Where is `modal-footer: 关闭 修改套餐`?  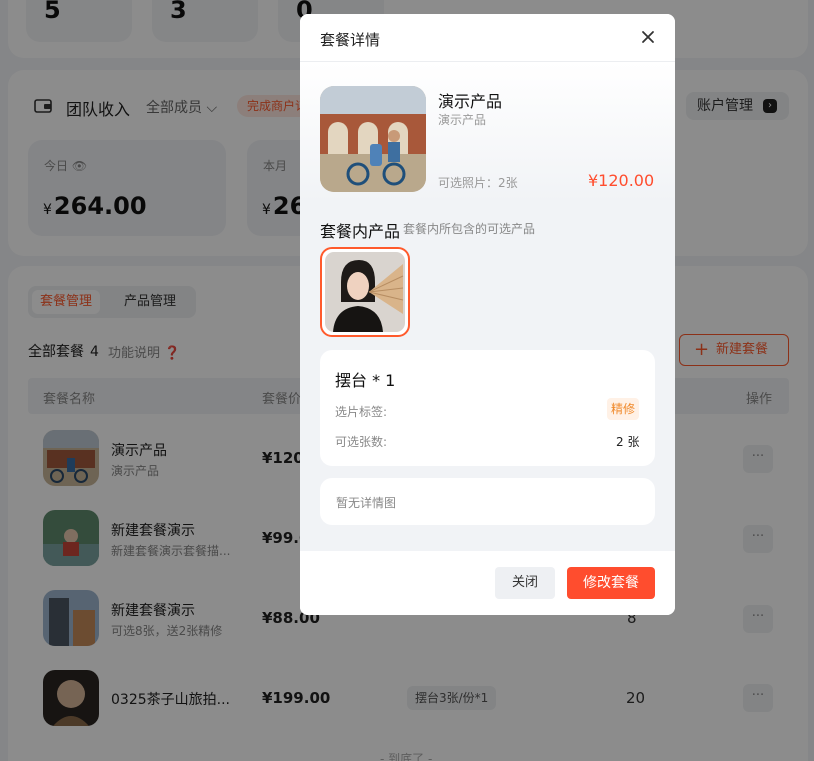 modal-footer: 关闭 修改套餐 is located at coordinates (487, 583).